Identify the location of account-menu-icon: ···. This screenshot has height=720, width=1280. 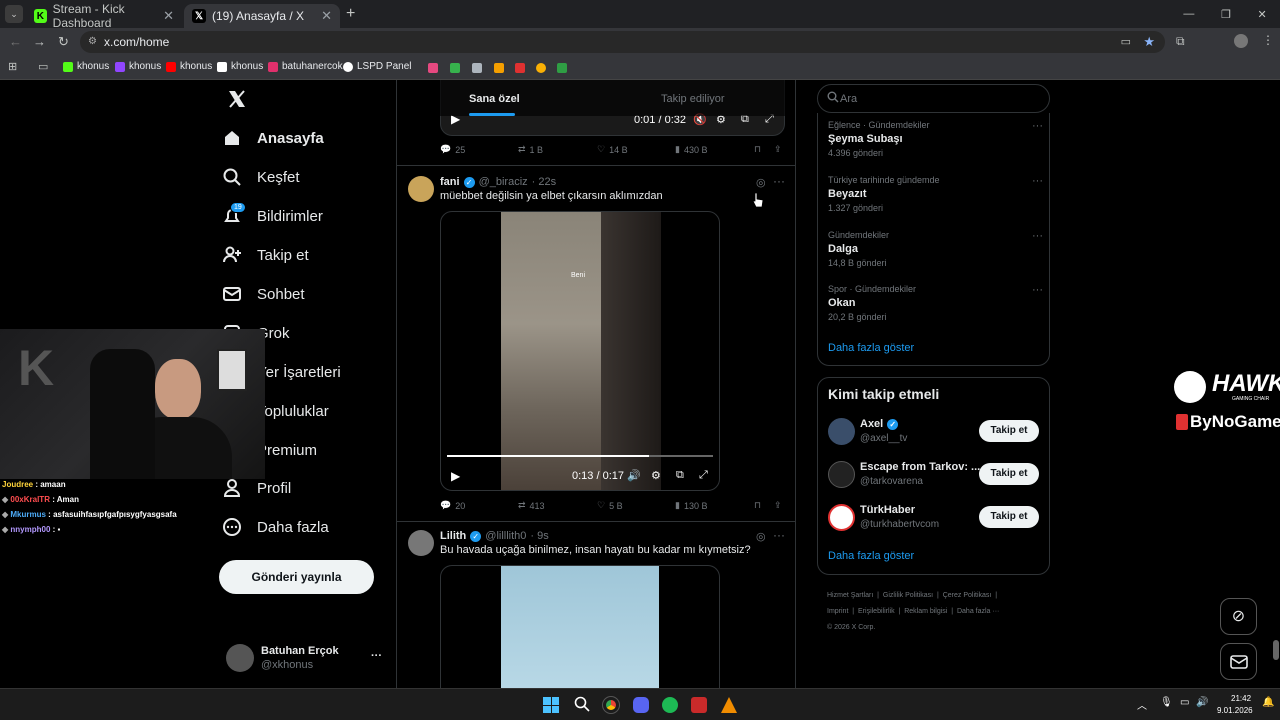
(376, 656).